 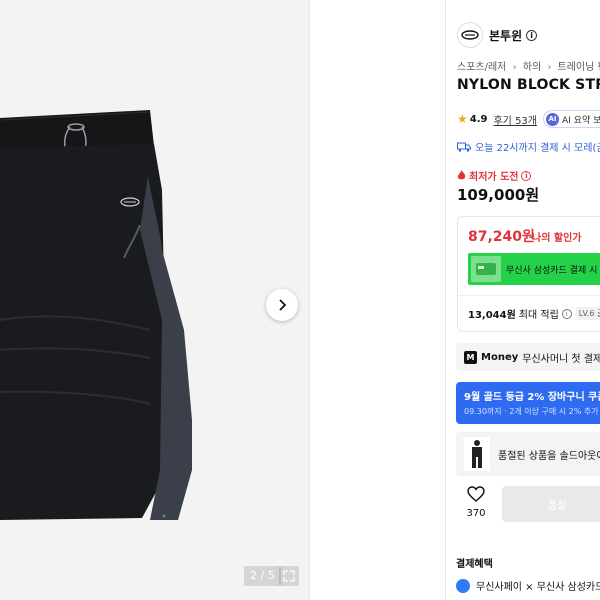 What do you see at coordinates (528, 85) in the screenshot?
I see `product-title: NYLON BLOCK STRIN` at bounding box center [528, 85].